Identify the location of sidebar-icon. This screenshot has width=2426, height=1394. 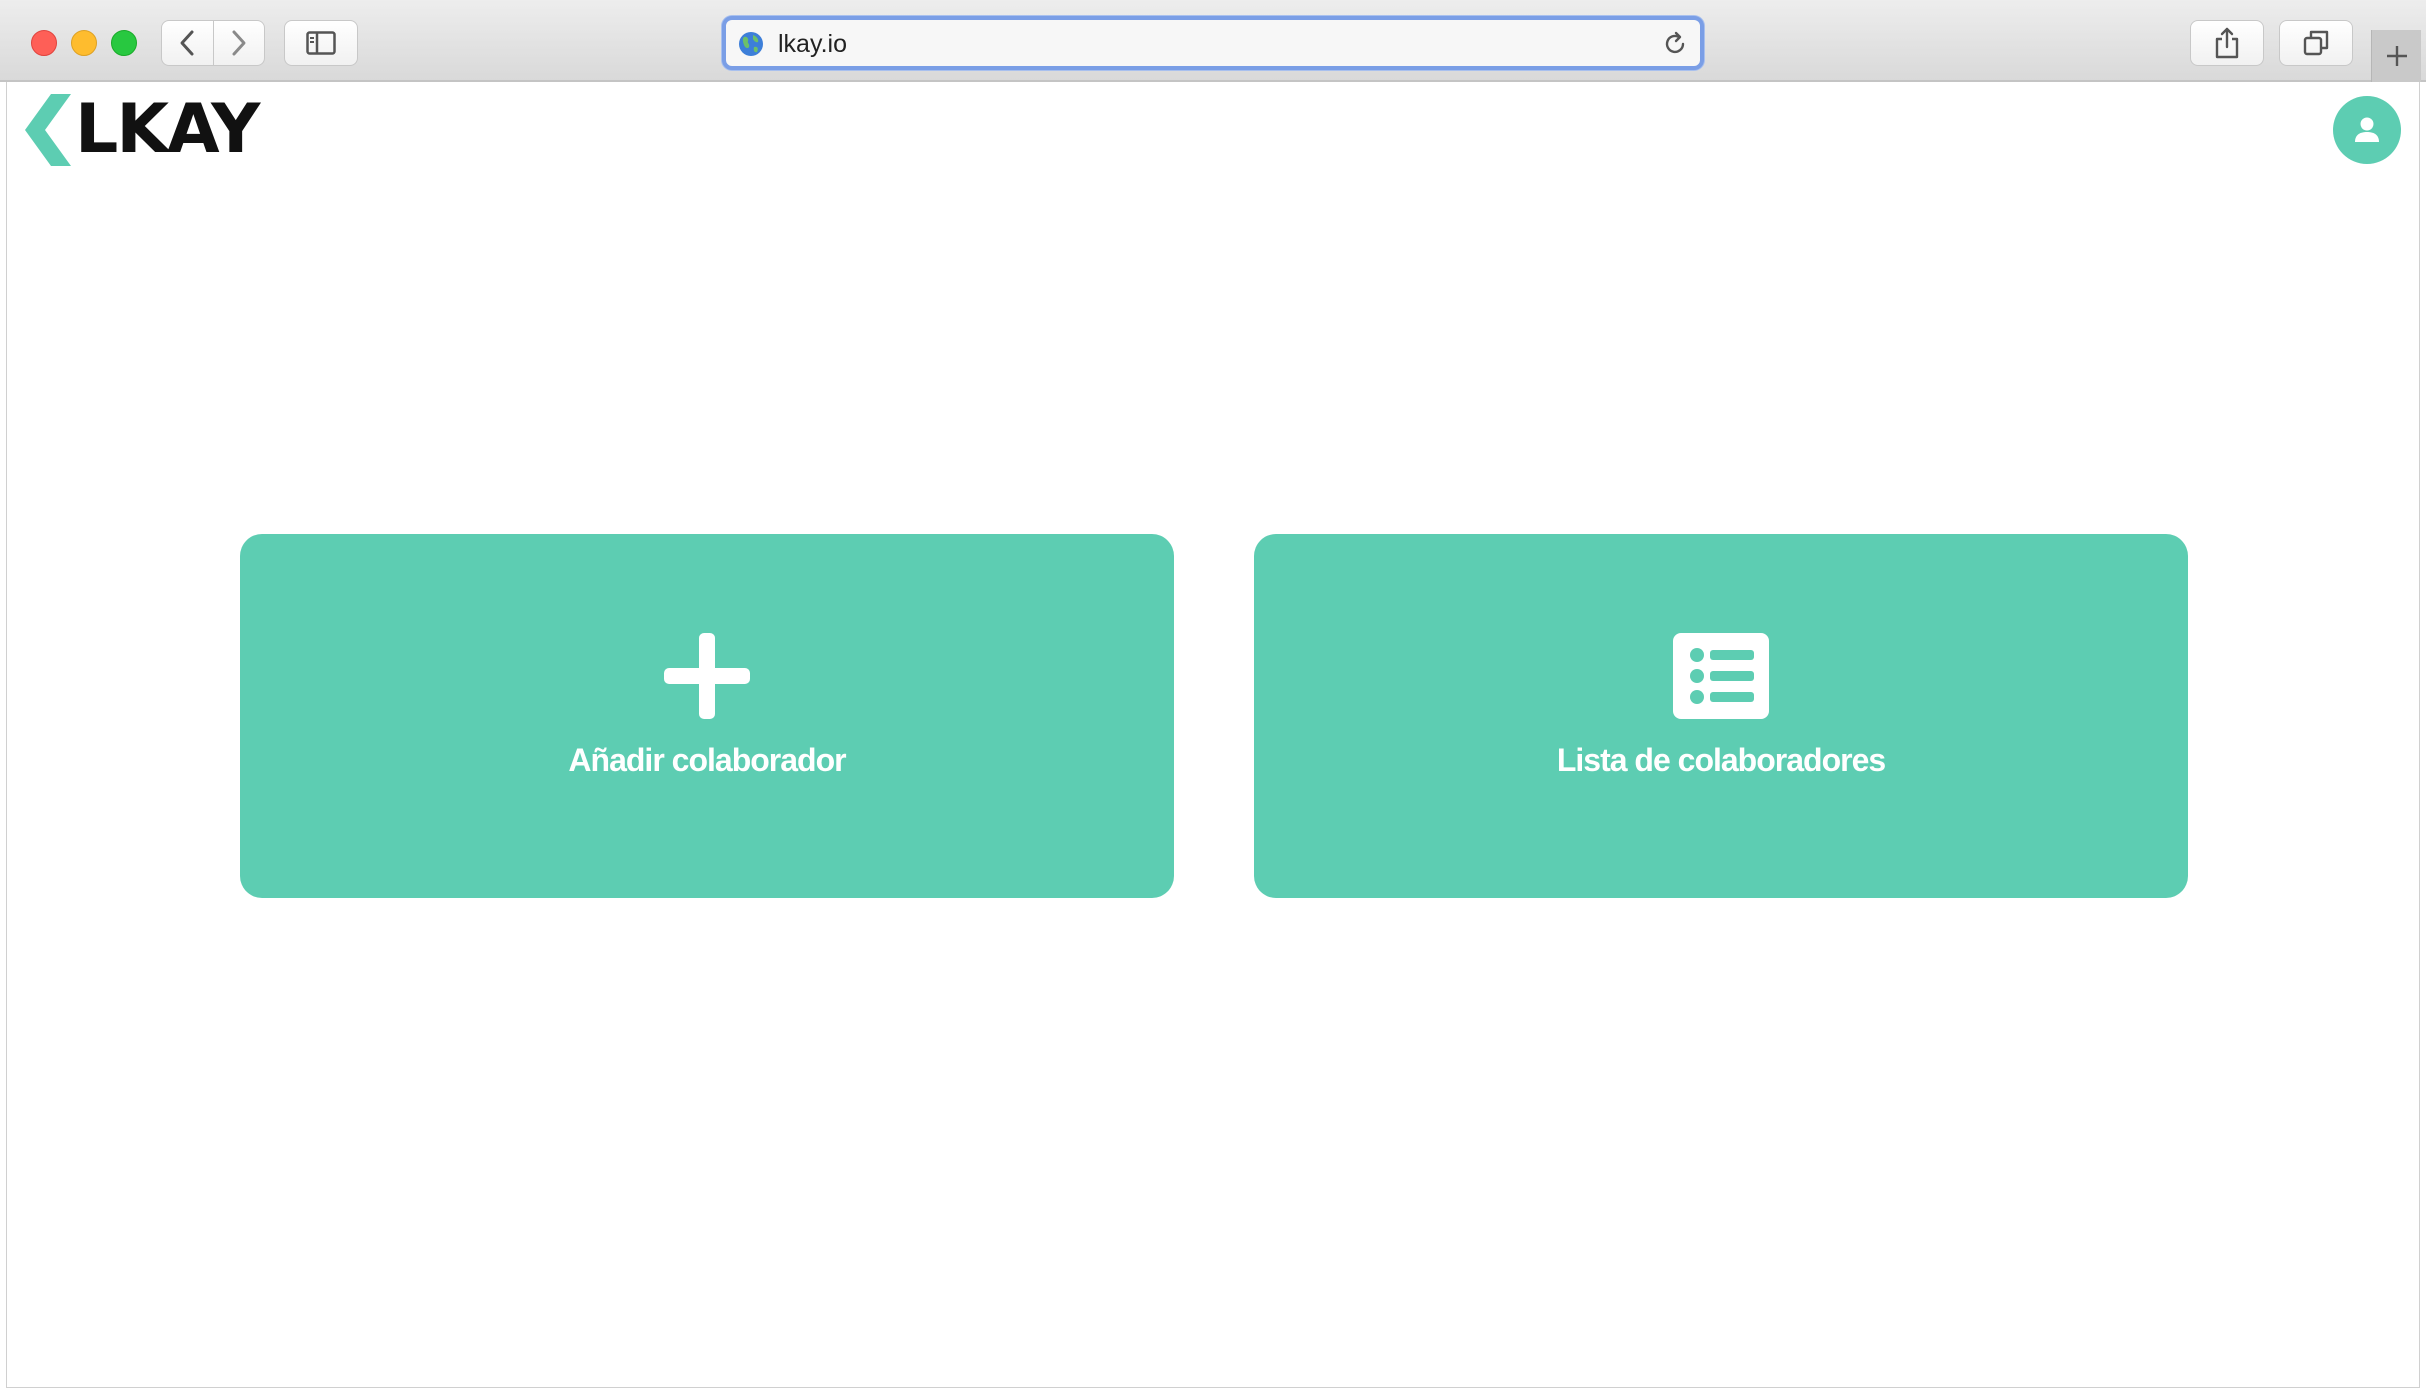
(321, 43).